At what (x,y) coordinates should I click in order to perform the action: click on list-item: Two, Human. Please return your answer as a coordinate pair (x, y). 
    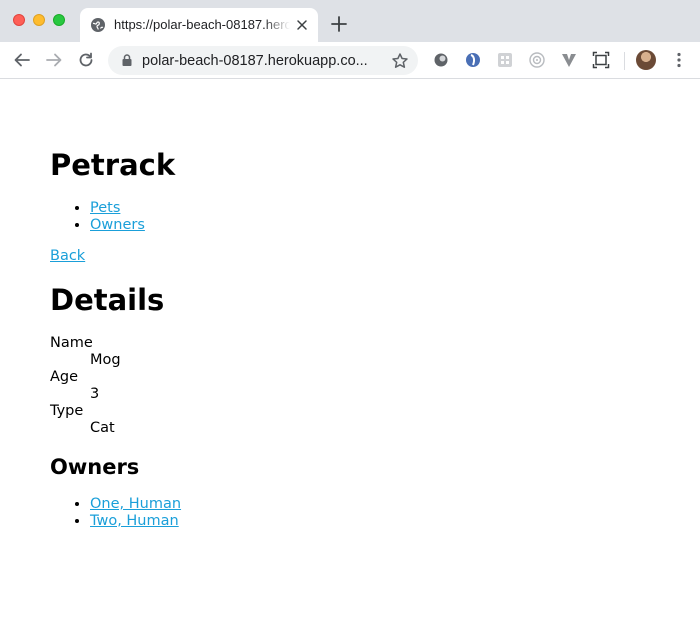
    Looking at the image, I should click on (135, 521).